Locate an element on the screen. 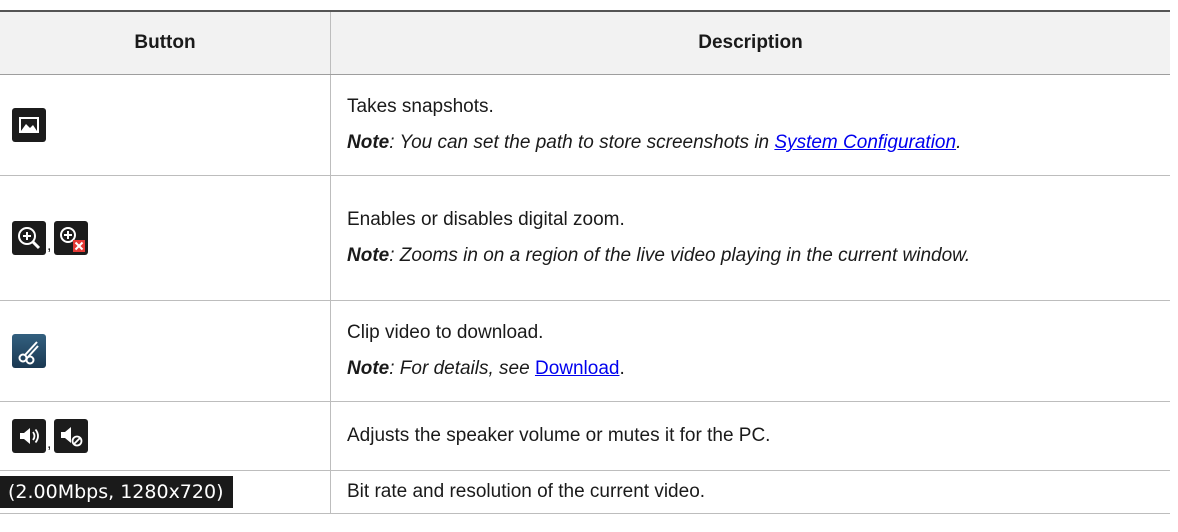 The image size is (1178, 532). button-cell: (2.00Mbps, 1280x720) is located at coordinates (165, 492).